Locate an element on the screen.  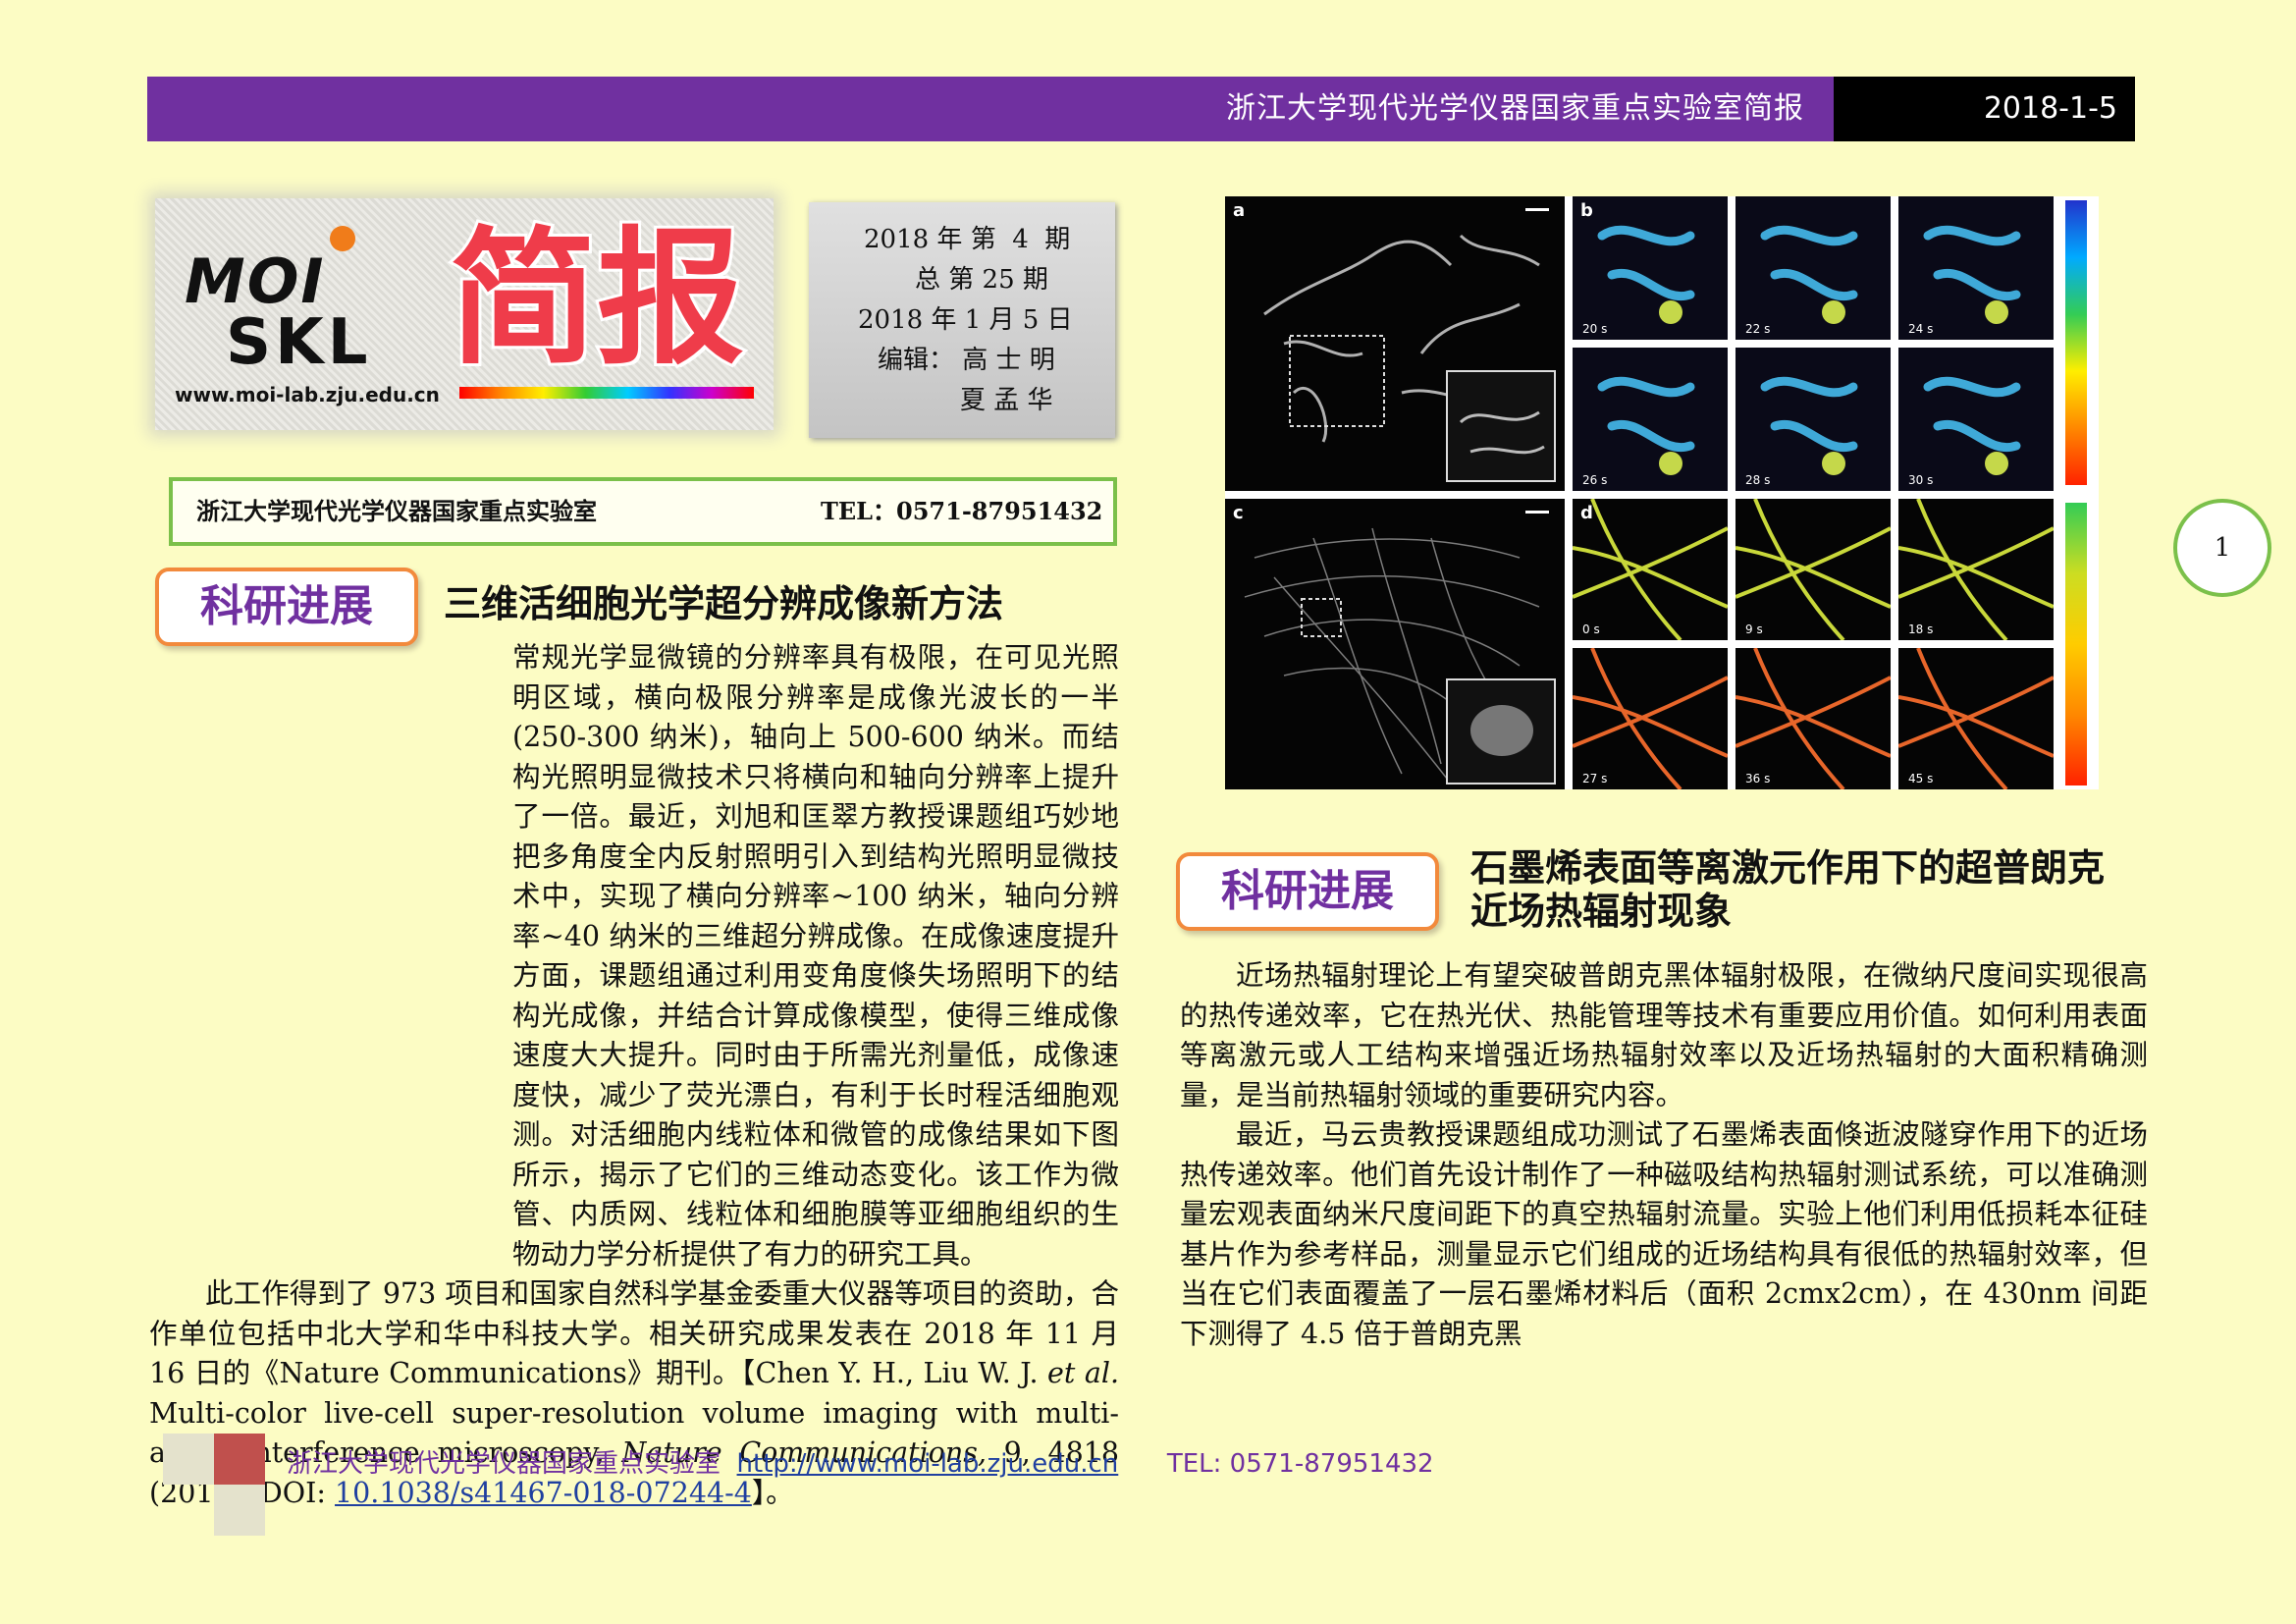
b-tile: 28 s is located at coordinates (1813, 419).